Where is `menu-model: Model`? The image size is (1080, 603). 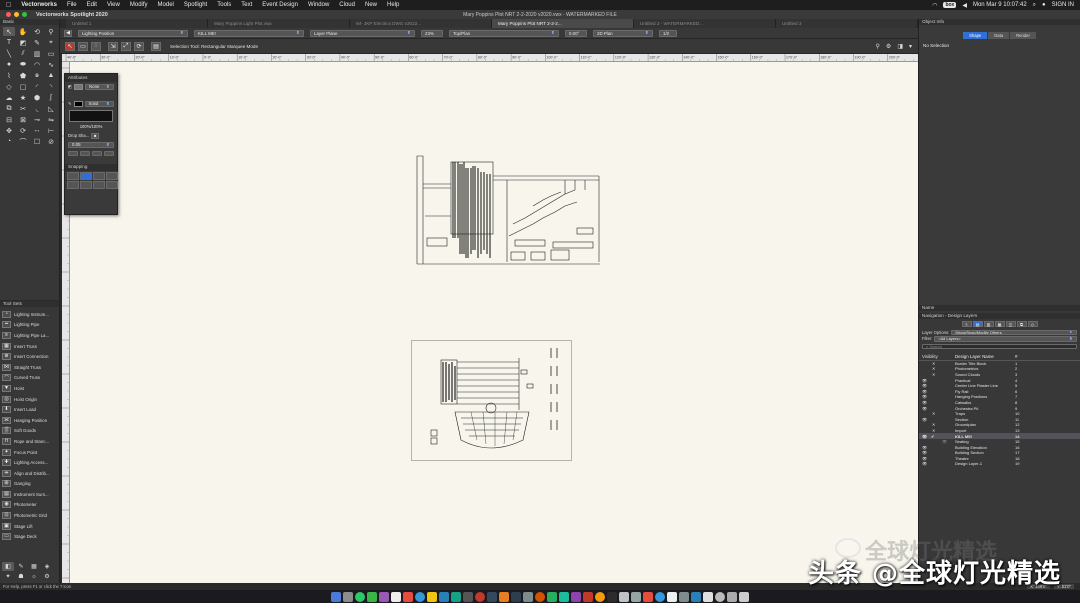 menu-model: Model is located at coordinates (166, 5).